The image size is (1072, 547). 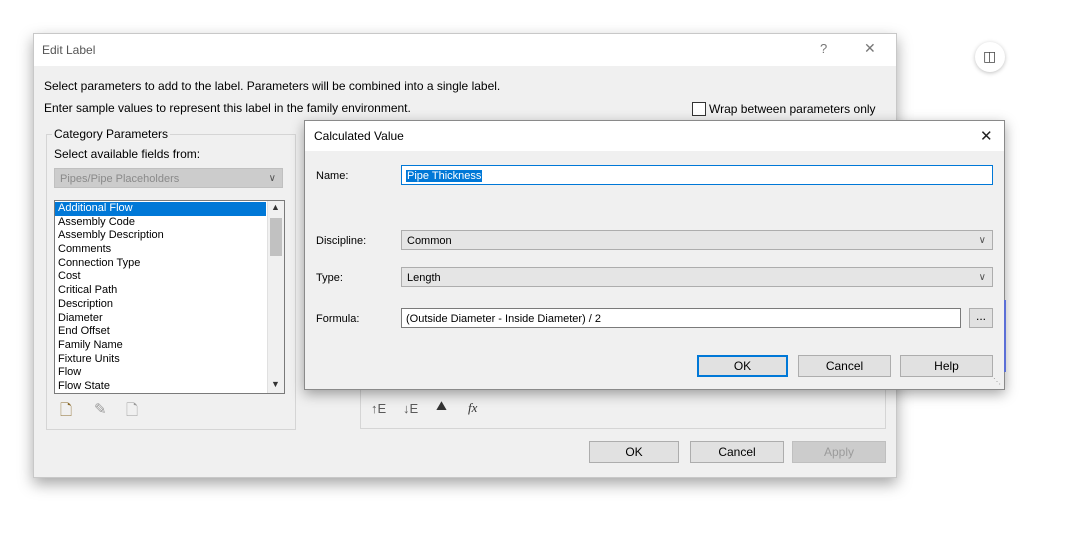 I want to click on calc-dialog-title: Calculated Value, so click(x=359, y=136).